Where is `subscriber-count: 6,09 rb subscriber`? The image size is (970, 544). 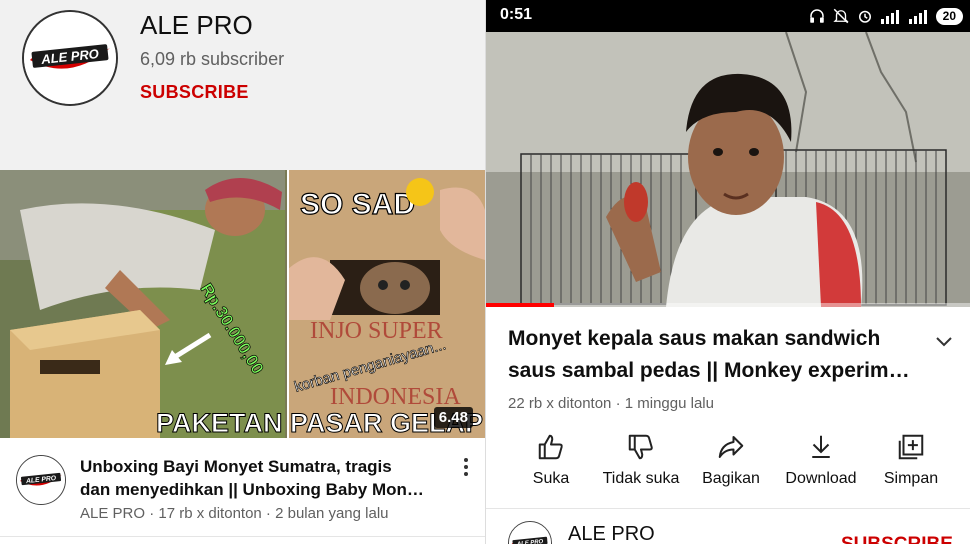
subscriber-count: 6,09 rb subscriber is located at coordinates (212, 59).